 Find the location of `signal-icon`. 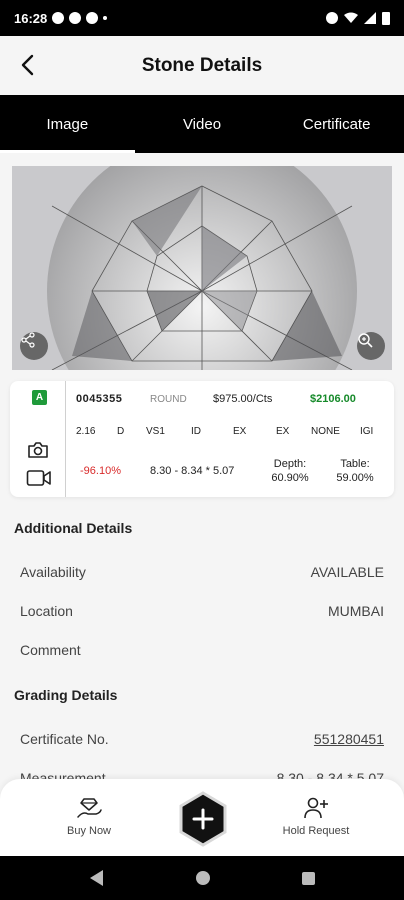

signal-icon is located at coordinates (370, 18).